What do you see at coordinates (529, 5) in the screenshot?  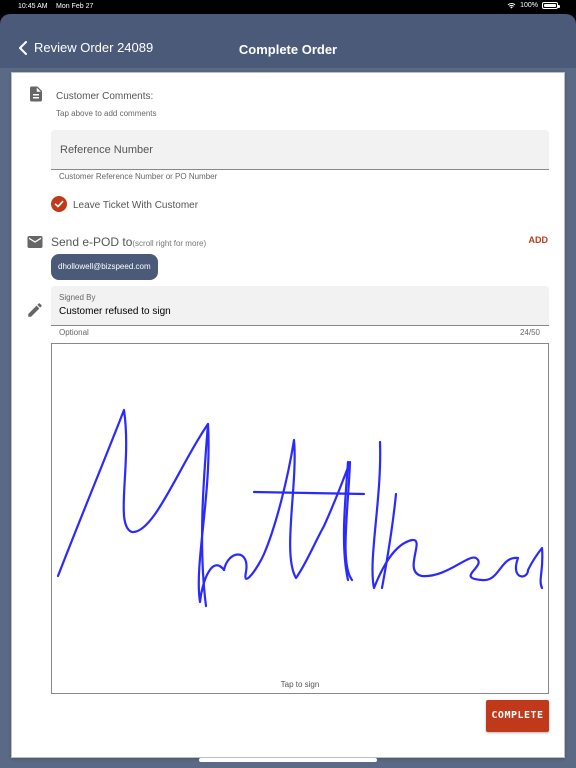 I see `battery-percent: 100%` at bounding box center [529, 5].